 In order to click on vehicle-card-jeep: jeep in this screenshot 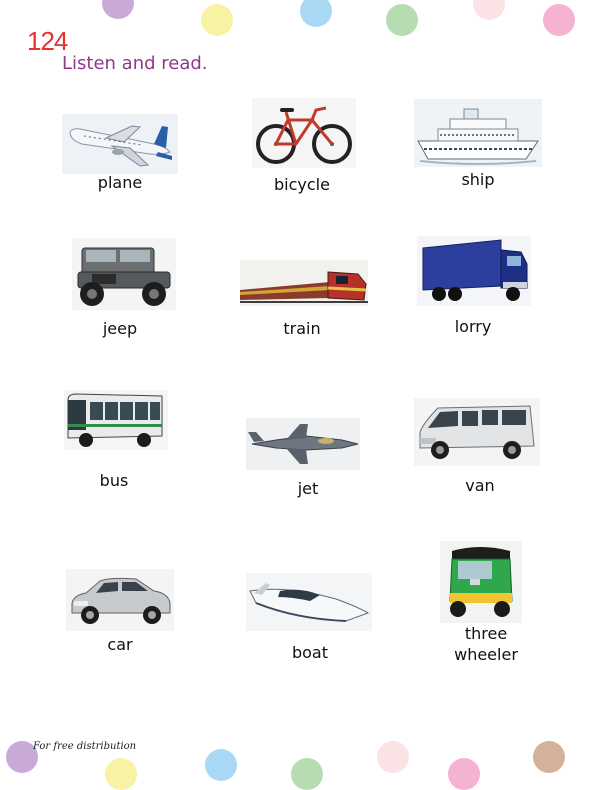, I will do `click(120, 291)`.